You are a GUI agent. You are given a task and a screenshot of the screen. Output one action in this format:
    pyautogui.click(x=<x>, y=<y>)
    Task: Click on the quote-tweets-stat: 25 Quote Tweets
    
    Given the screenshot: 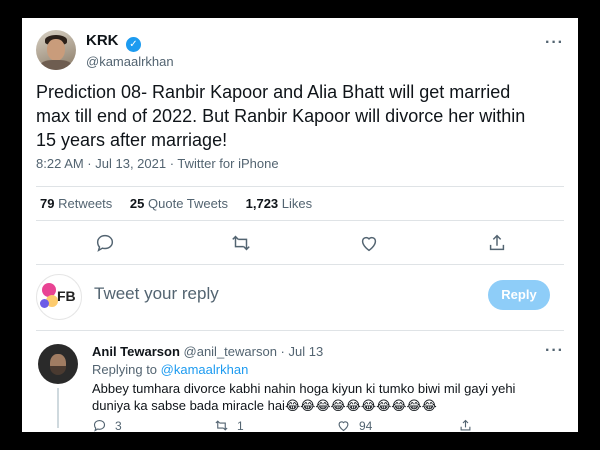 What is the action you would take?
    pyautogui.click(x=179, y=203)
    